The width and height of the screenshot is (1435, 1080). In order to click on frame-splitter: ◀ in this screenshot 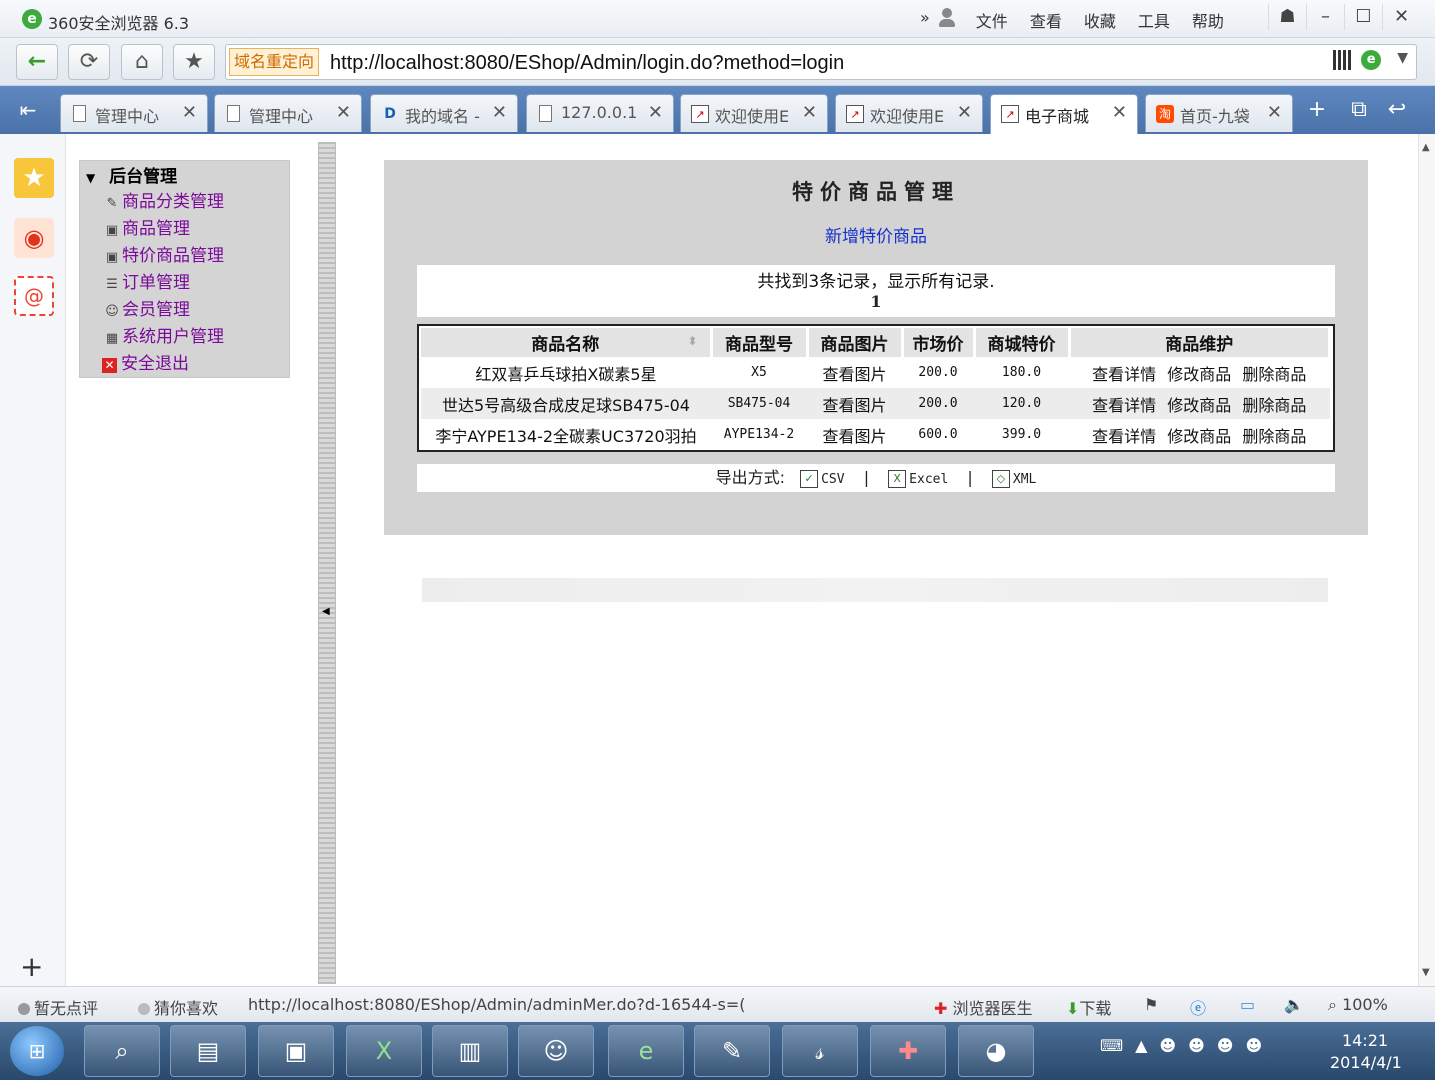, I will do `click(327, 563)`.